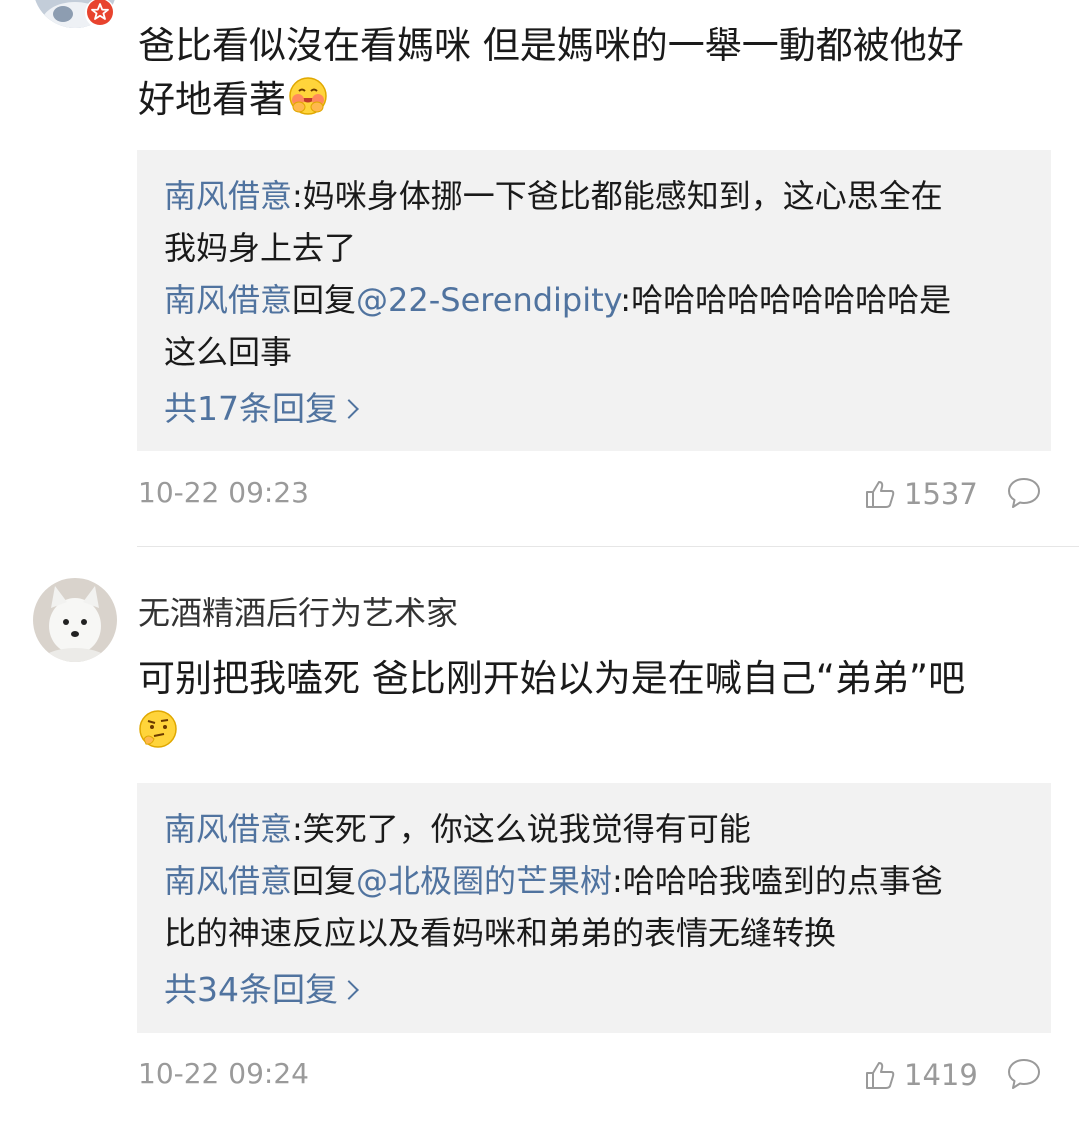 Image resolution: width=1079 pixels, height=1123 pixels. I want to click on reply-text: 笑死了，你这么说我觉得有可能, so click(526, 829).